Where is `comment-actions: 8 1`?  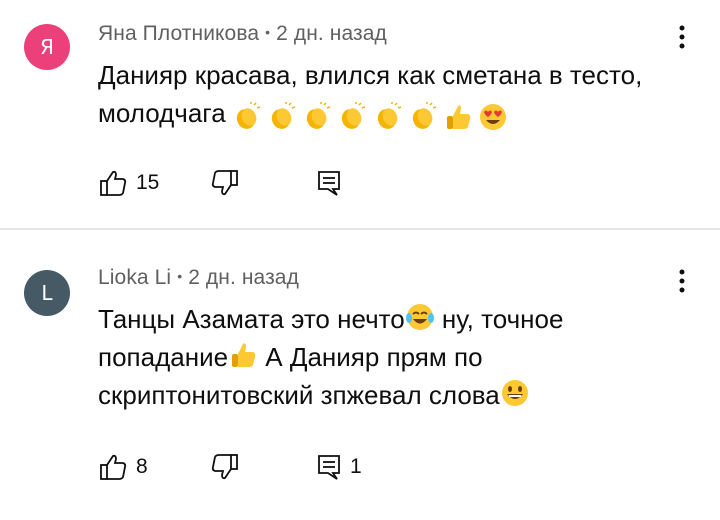 comment-actions: 8 1 is located at coordinates (278, 467).